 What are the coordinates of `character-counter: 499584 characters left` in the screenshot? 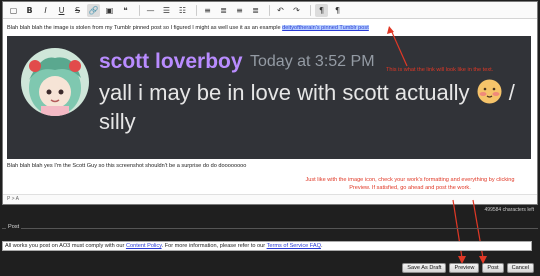 It's located at (509, 210).